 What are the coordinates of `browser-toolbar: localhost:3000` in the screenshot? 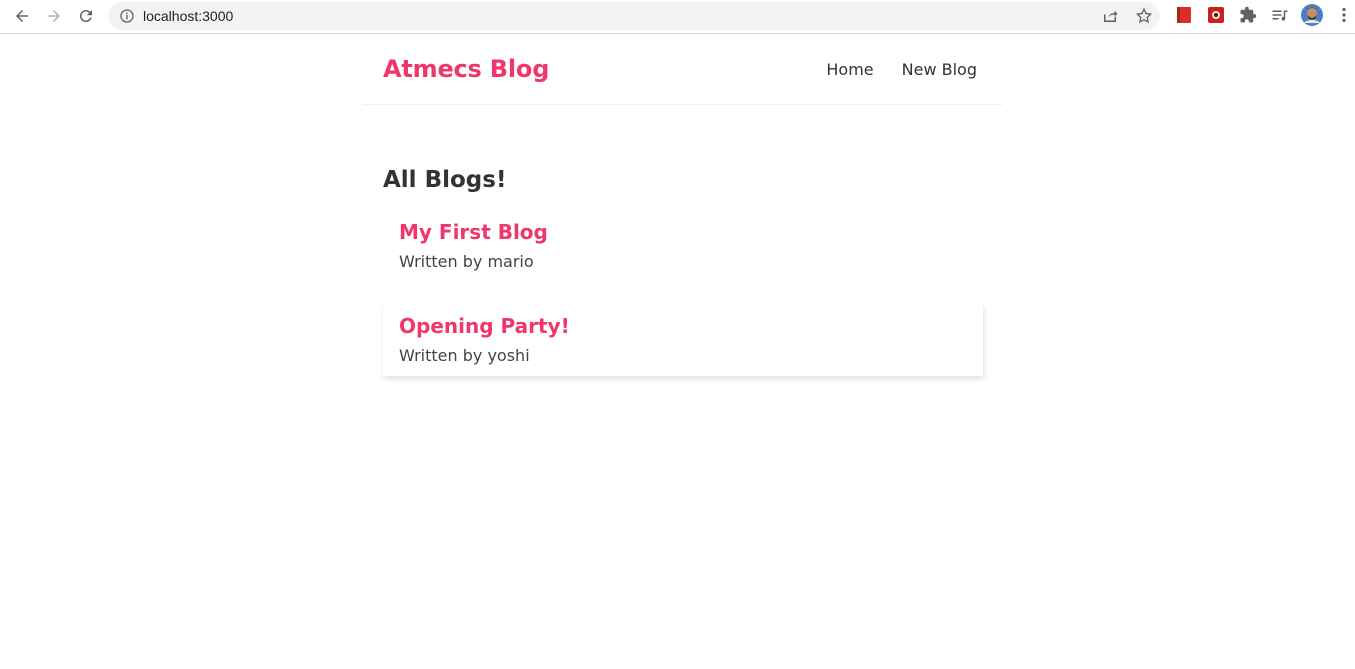 It's located at (677, 17).